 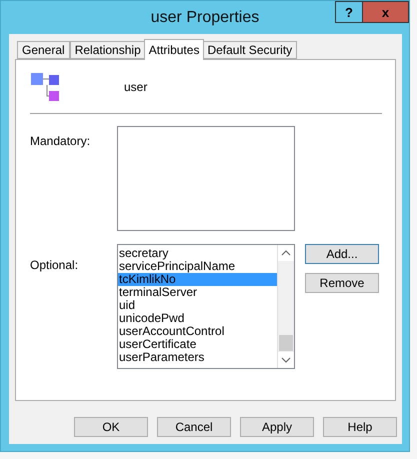 I want to click on tab: Attributes, so click(x=174, y=49).